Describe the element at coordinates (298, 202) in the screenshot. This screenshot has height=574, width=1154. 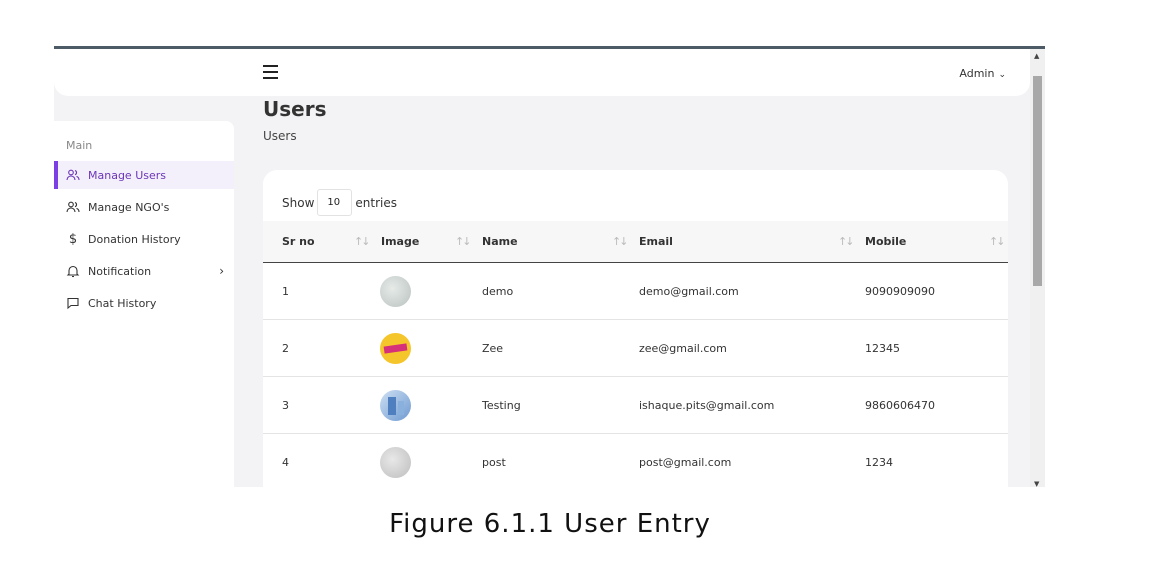
I see `show-label: Show` at that location.